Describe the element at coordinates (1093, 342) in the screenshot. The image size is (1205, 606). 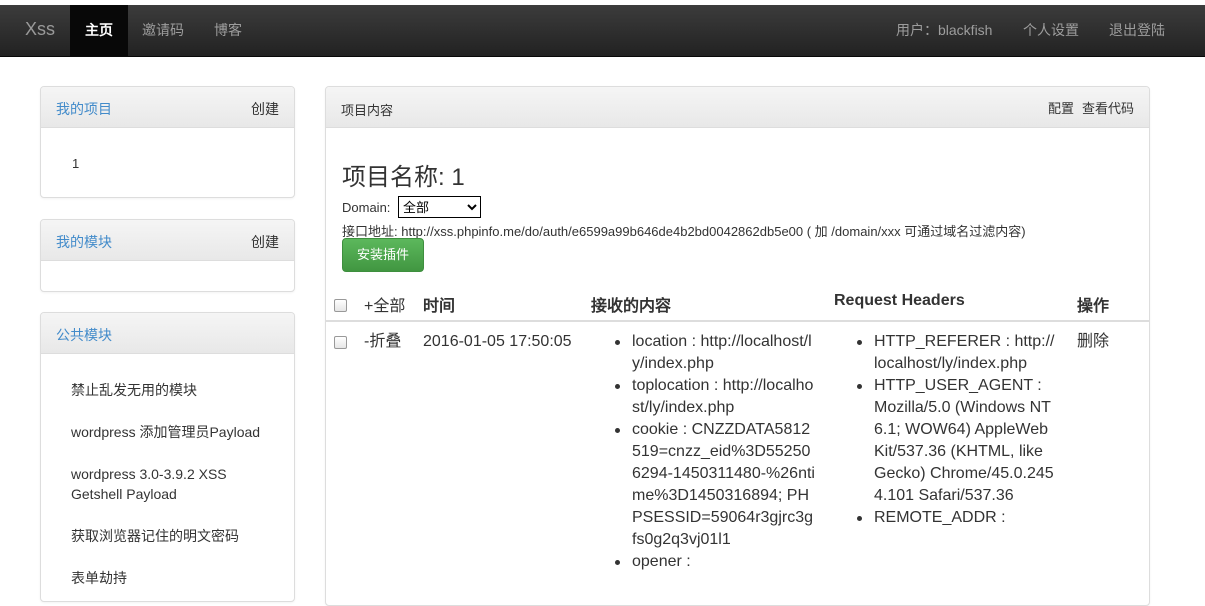
I see `delete-link: 删除` at that location.